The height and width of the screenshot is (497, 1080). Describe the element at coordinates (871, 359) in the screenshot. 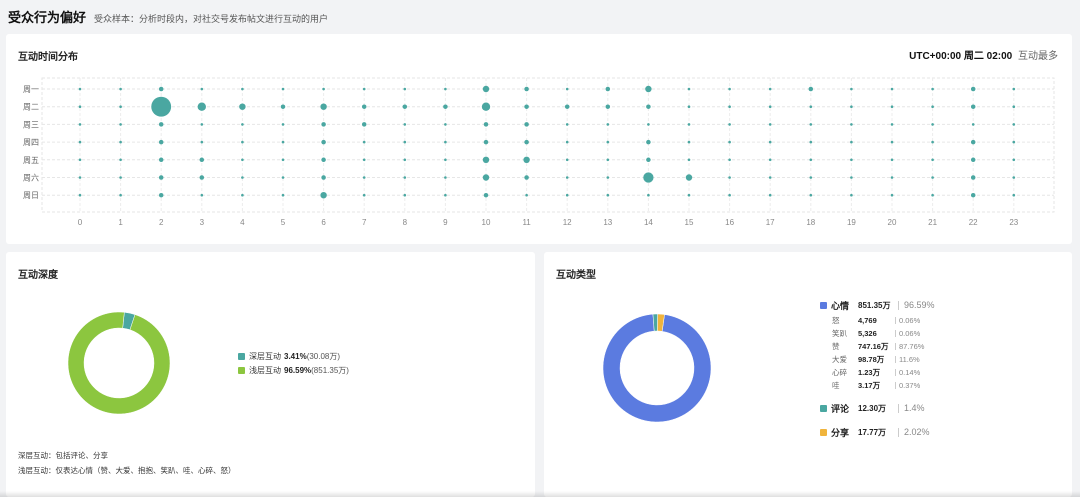

I see `sub-value: 98.78万` at that location.